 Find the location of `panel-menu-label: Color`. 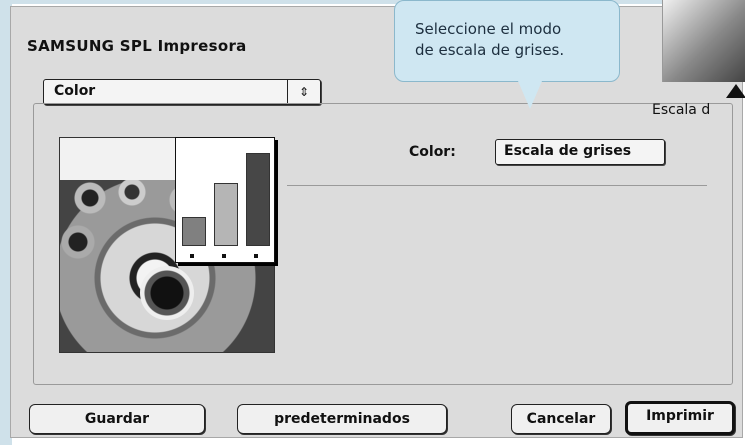

panel-menu-label: Color is located at coordinates (75, 91).